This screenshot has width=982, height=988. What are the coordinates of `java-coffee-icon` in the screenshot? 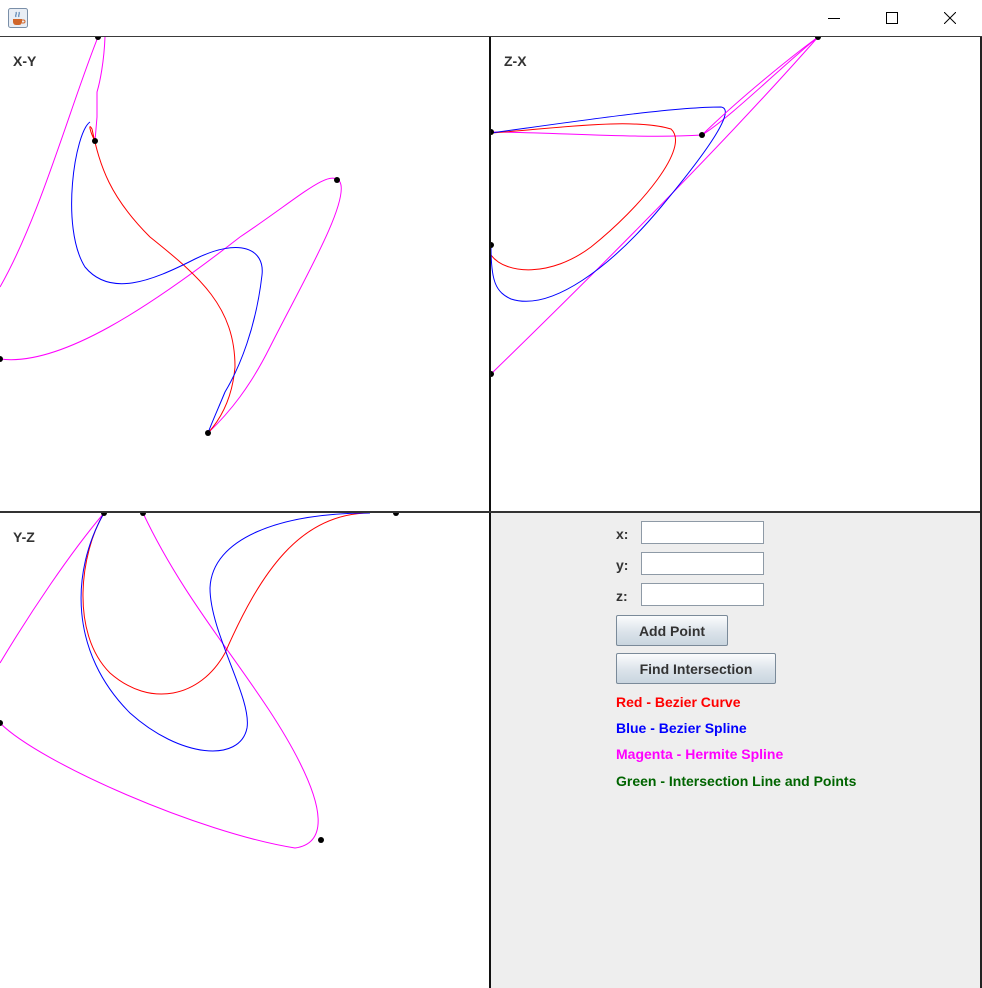 It's located at (18, 18).